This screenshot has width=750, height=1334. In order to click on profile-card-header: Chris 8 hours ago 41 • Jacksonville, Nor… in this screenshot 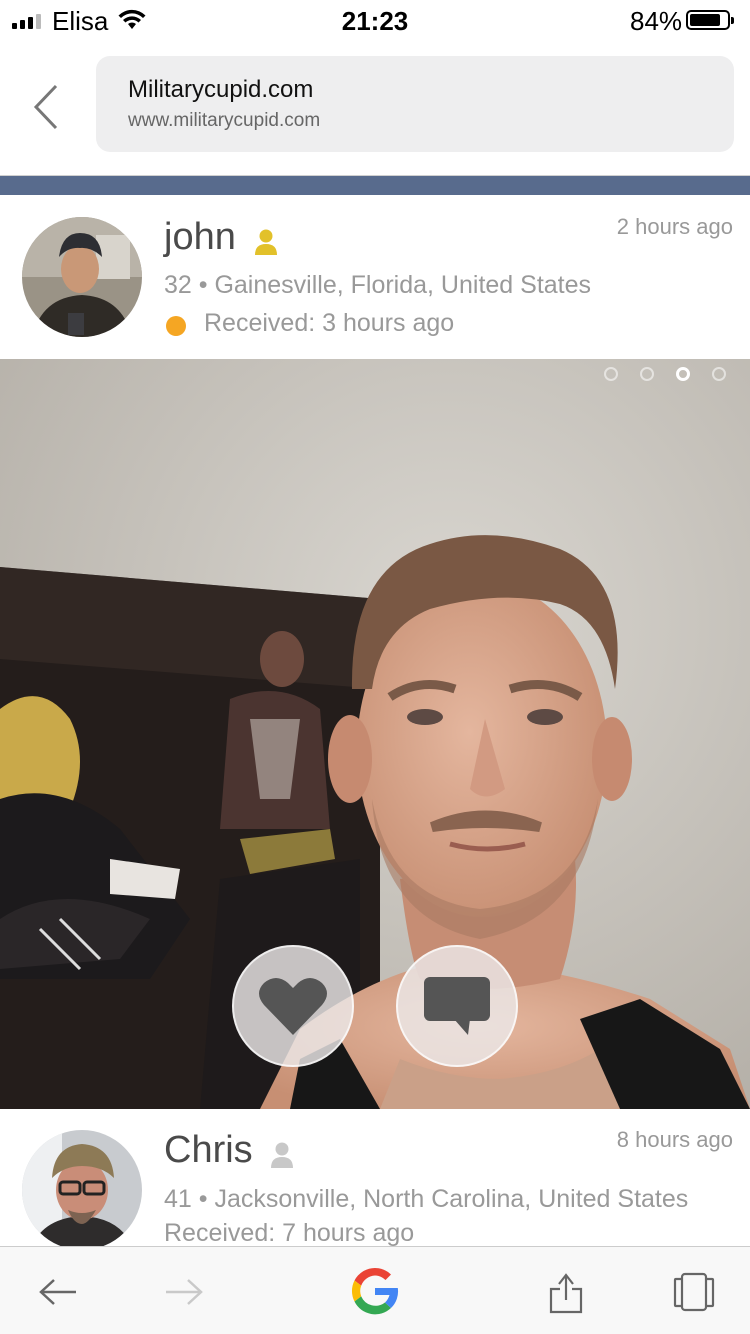, I will do `click(375, 1177)`.